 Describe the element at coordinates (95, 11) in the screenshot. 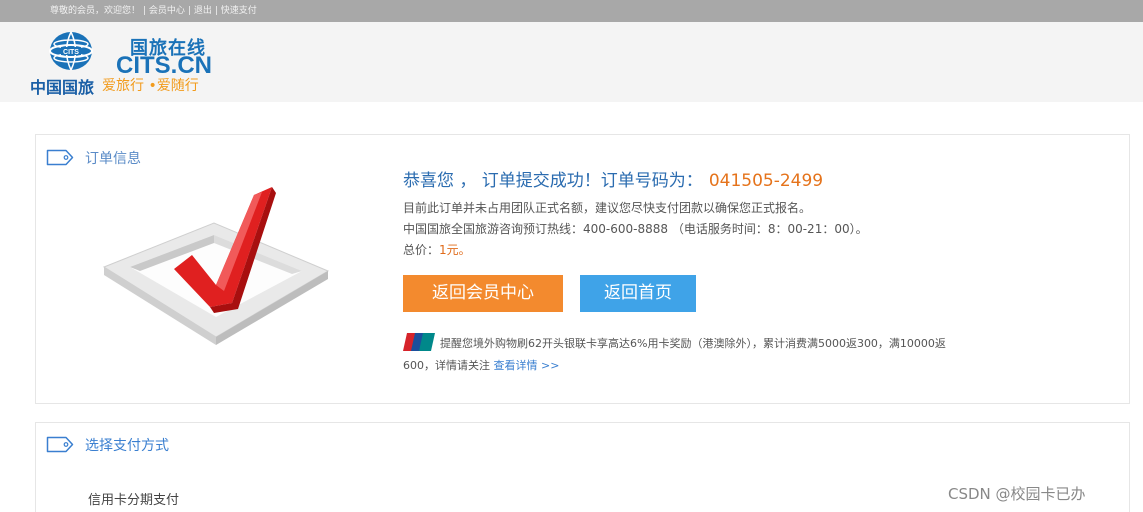

I see `greeting-text: 尊敬的会员，欢迎您！` at that location.